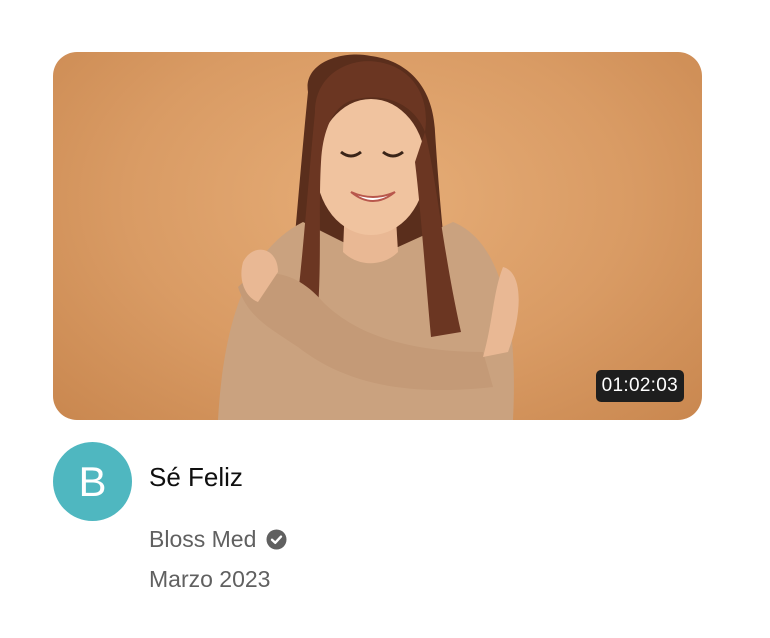 This screenshot has height=638, width=770. What do you see at coordinates (639, 386) in the screenshot?
I see `duration-badge: 01:02:03` at bounding box center [639, 386].